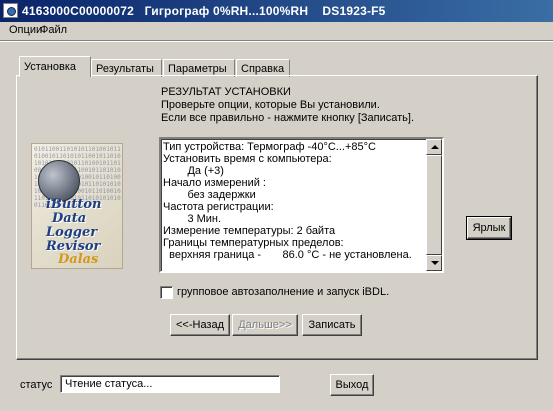 This screenshot has height=411, width=553. Describe the element at coordinates (59, 181) in the screenshot. I see `ibutton-coin-icon` at that location.